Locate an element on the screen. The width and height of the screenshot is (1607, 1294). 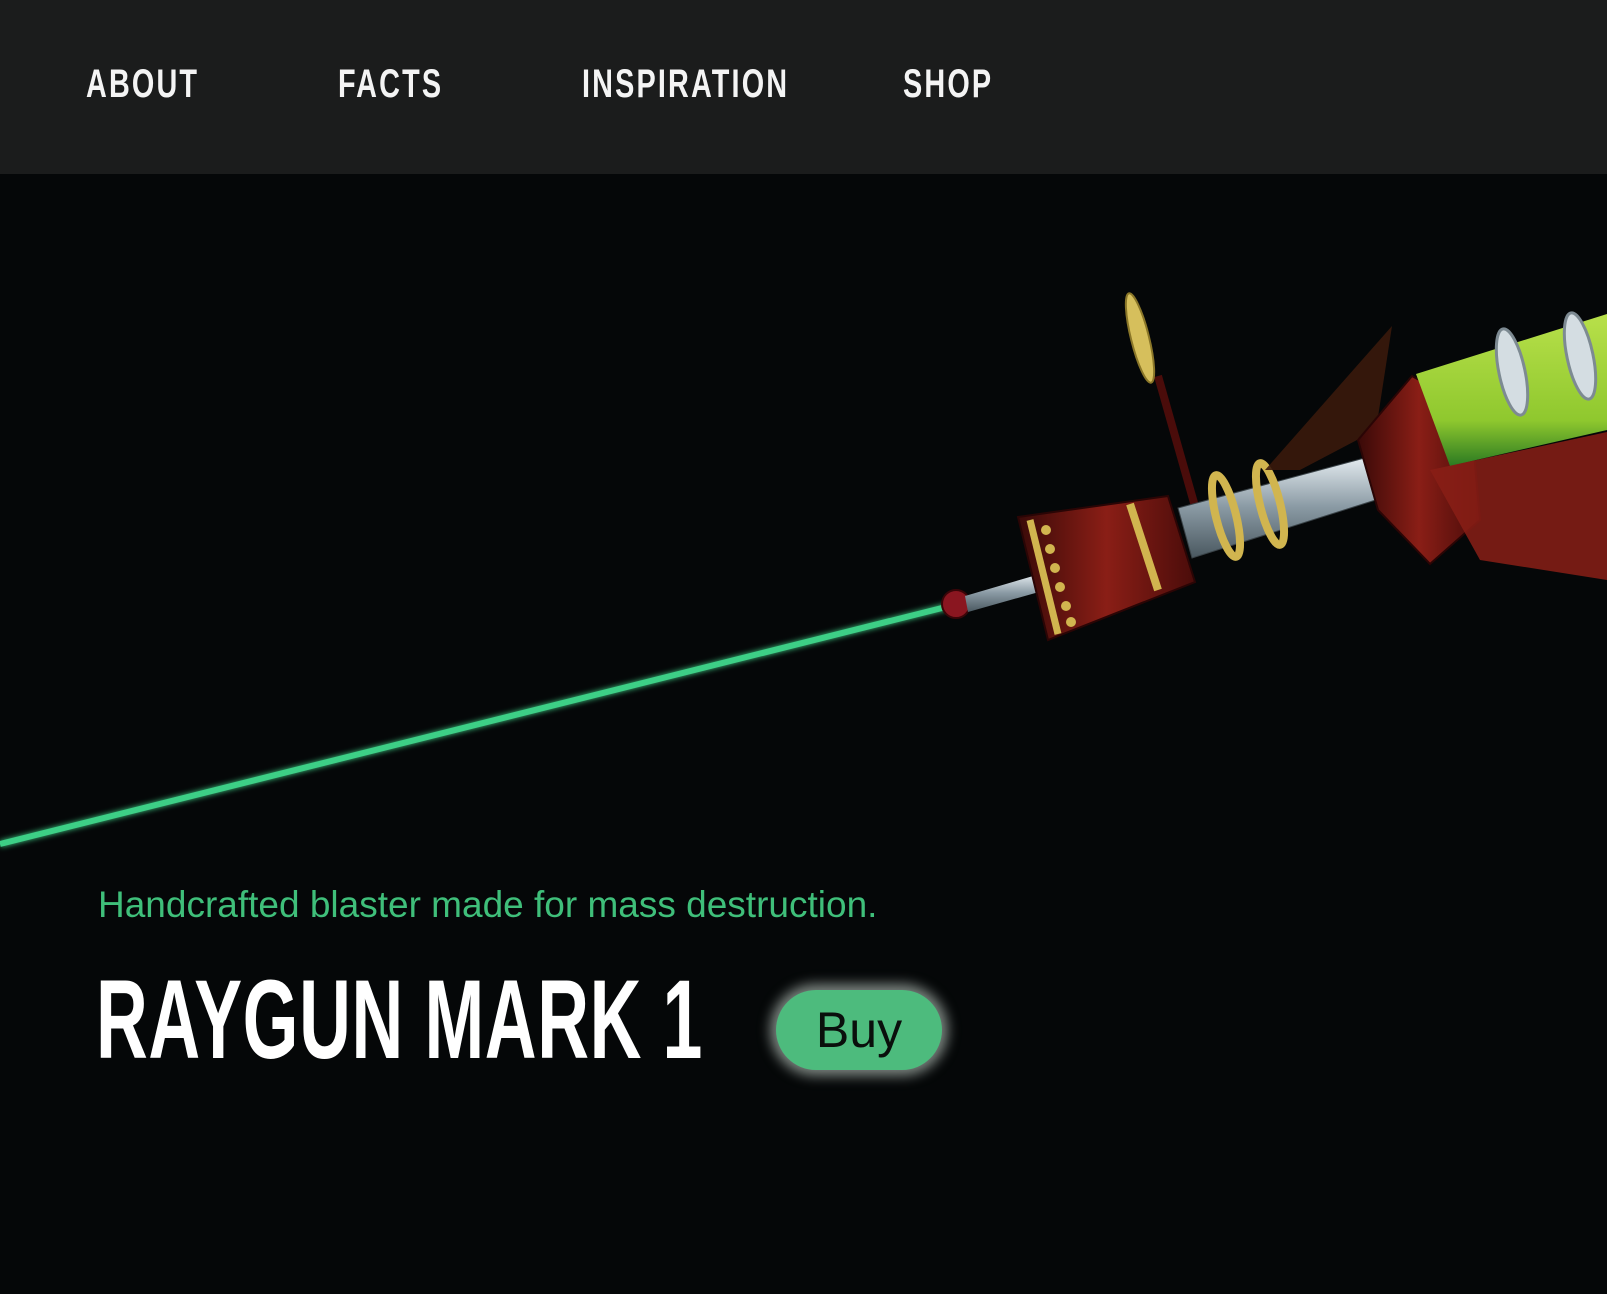
product-title: RAYGUN MARK 1 is located at coordinates (400, 1019).